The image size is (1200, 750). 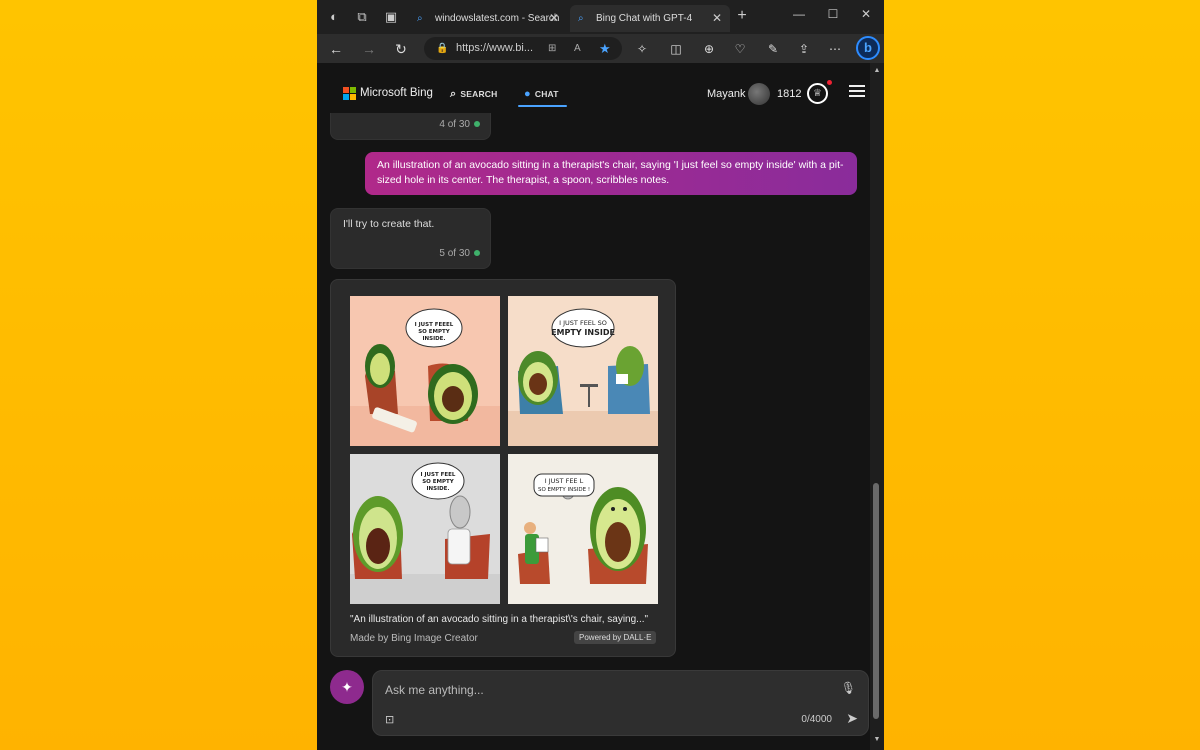 I want to click on send-icon: ➤, so click(x=852, y=718).